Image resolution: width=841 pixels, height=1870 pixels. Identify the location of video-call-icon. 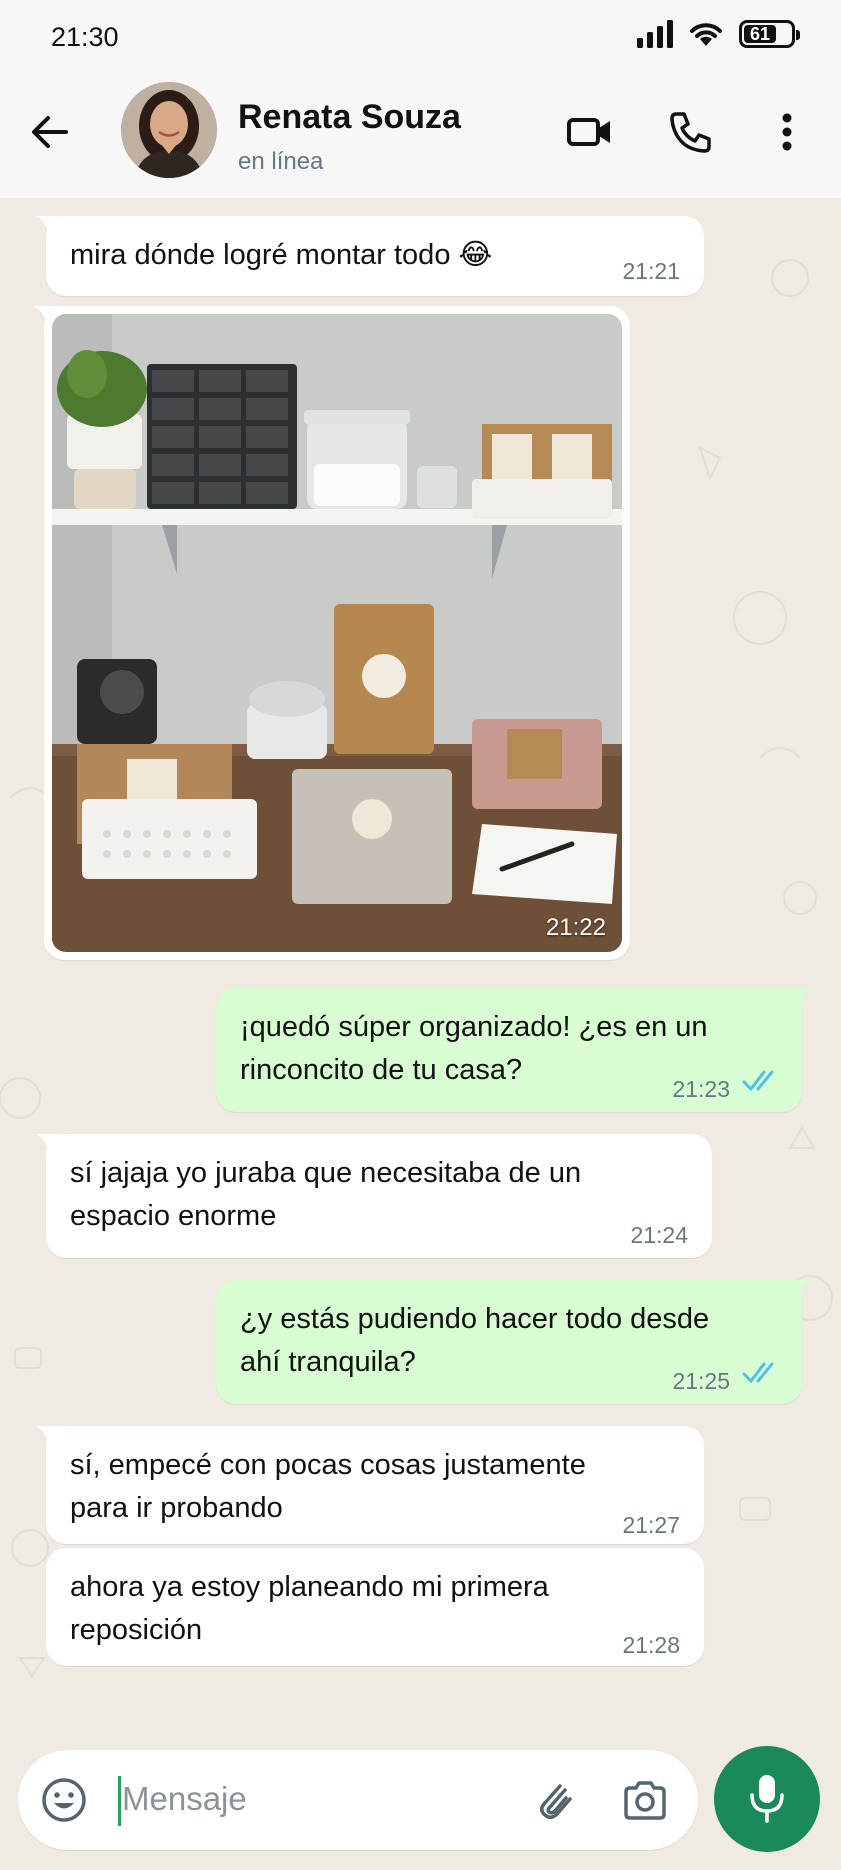
(590, 132).